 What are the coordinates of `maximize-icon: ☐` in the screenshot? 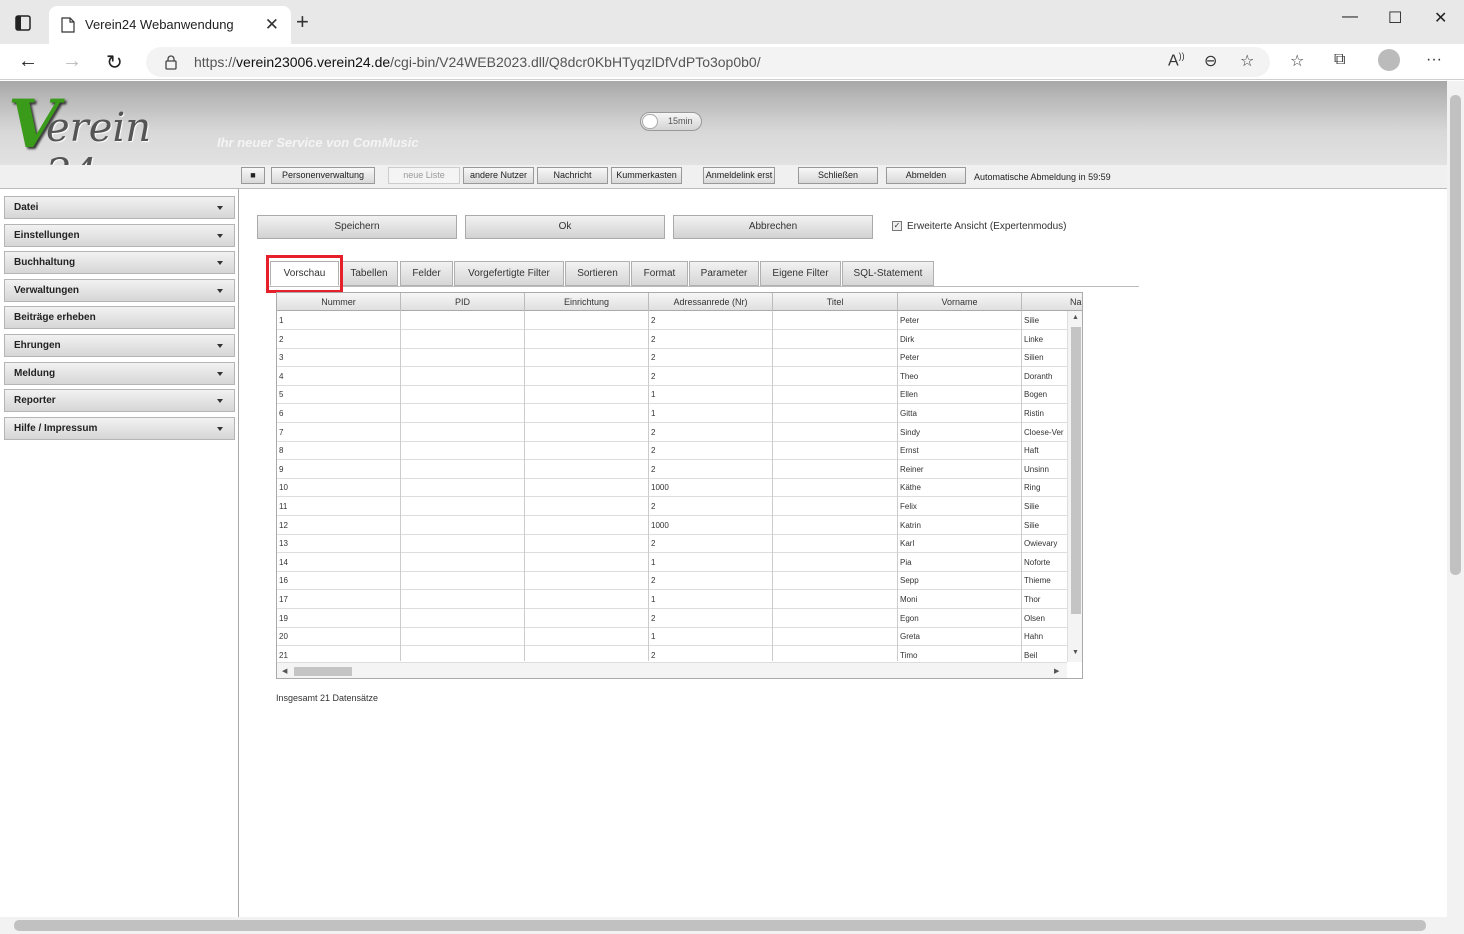 It's located at (1395, 18).